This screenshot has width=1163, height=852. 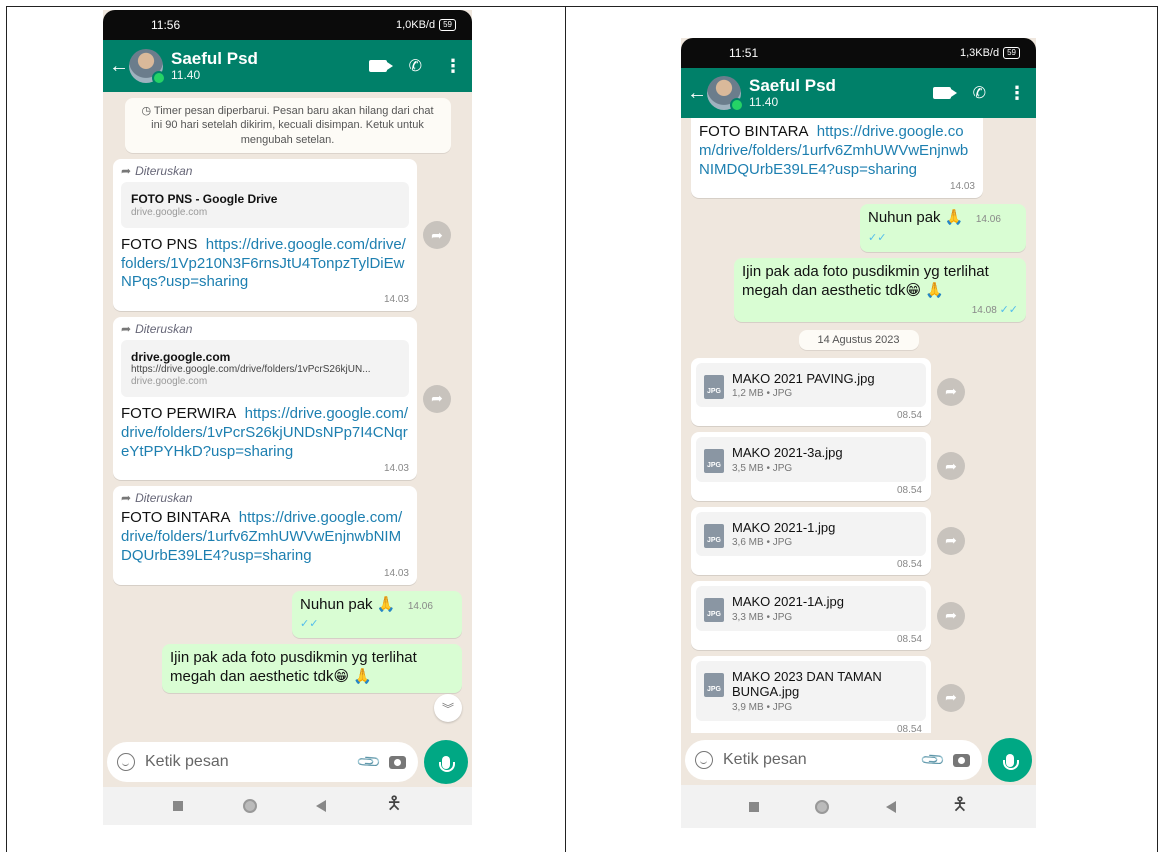 What do you see at coordinates (287, 25) in the screenshot?
I see `status-bar: 11:56 1,0KB/d 59` at bounding box center [287, 25].